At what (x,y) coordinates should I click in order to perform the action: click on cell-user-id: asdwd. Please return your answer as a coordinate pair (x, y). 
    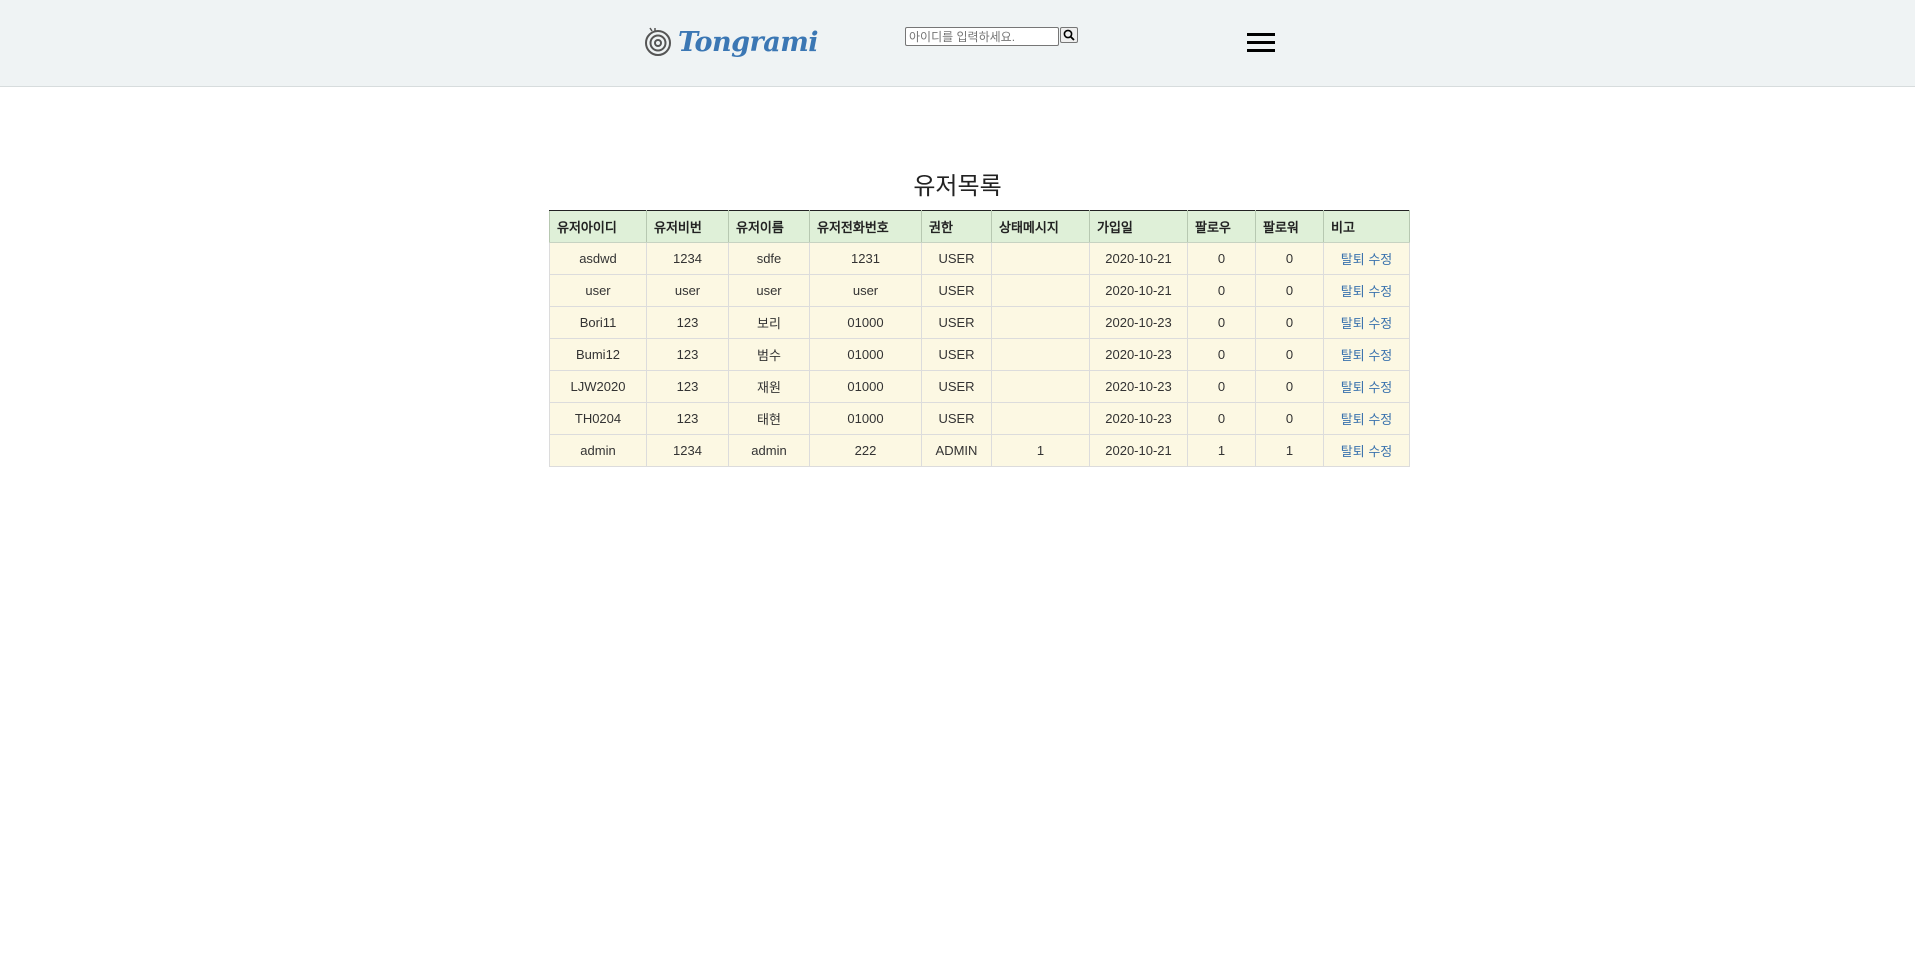
    Looking at the image, I should click on (598, 258).